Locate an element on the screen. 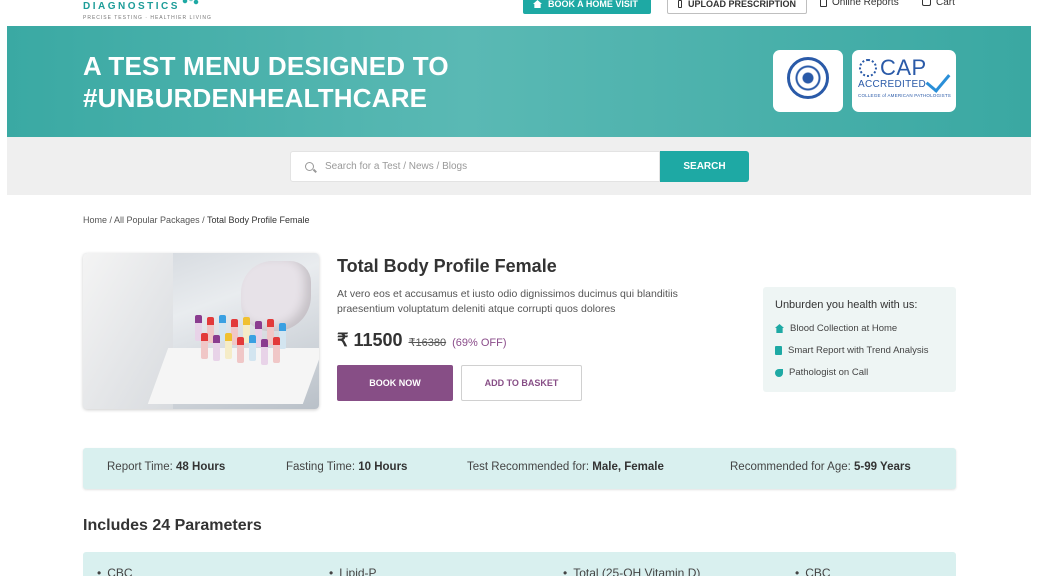  benefit-label: Pathologist on Call is located at coordinates (829, 372).